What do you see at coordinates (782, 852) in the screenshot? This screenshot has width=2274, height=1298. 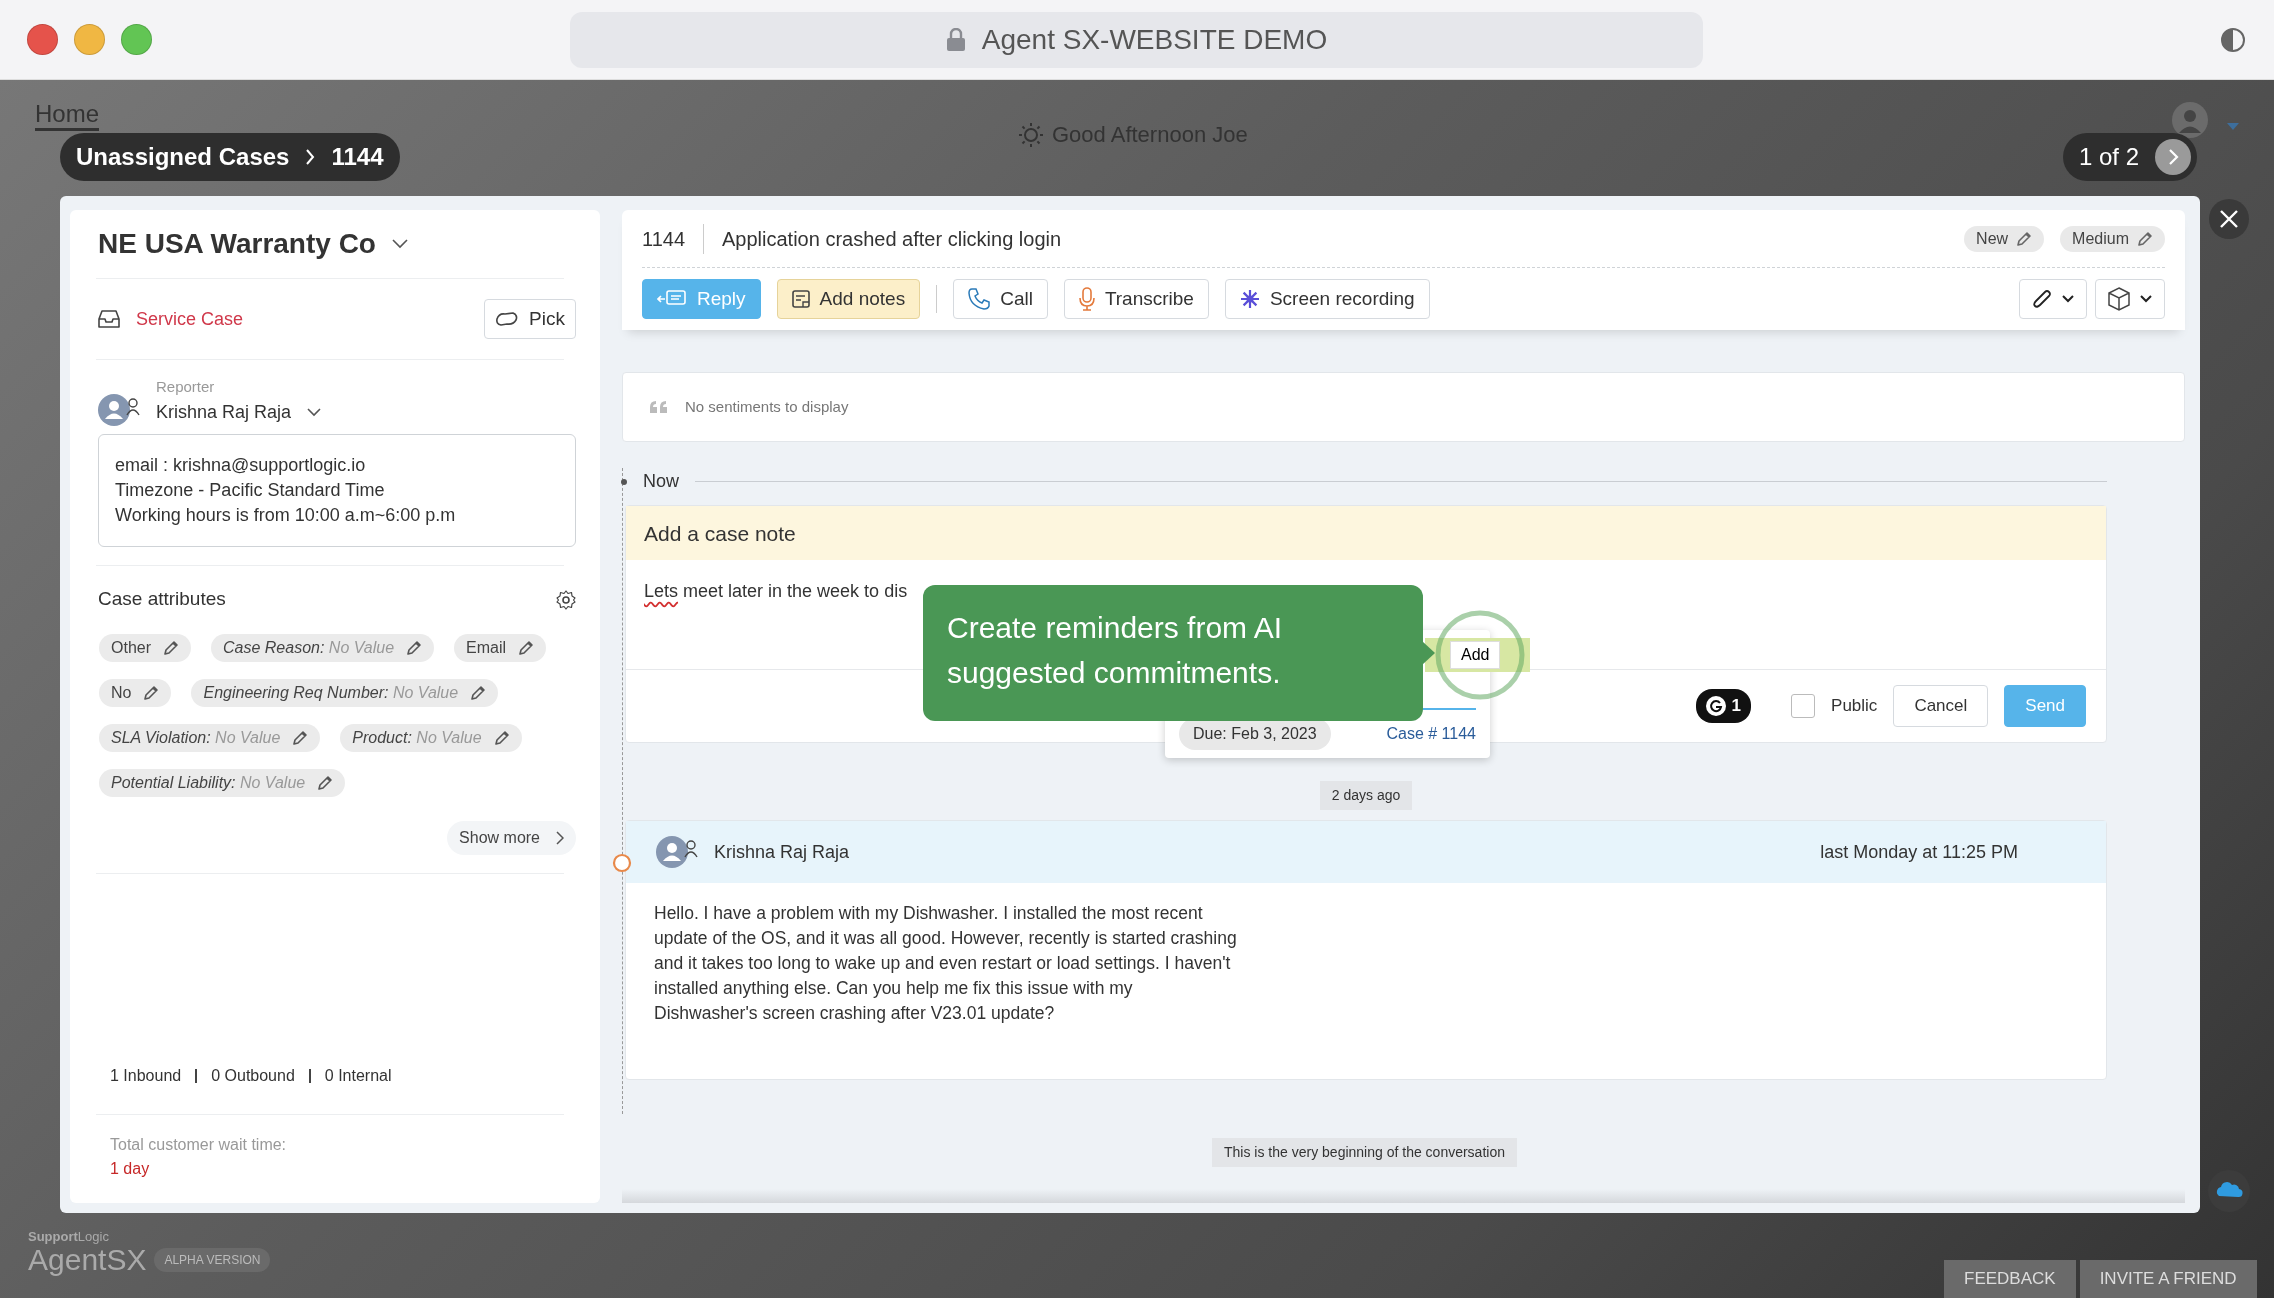 I see `author-name: Krishna Raj Raja` at bounding box center [782, 852].